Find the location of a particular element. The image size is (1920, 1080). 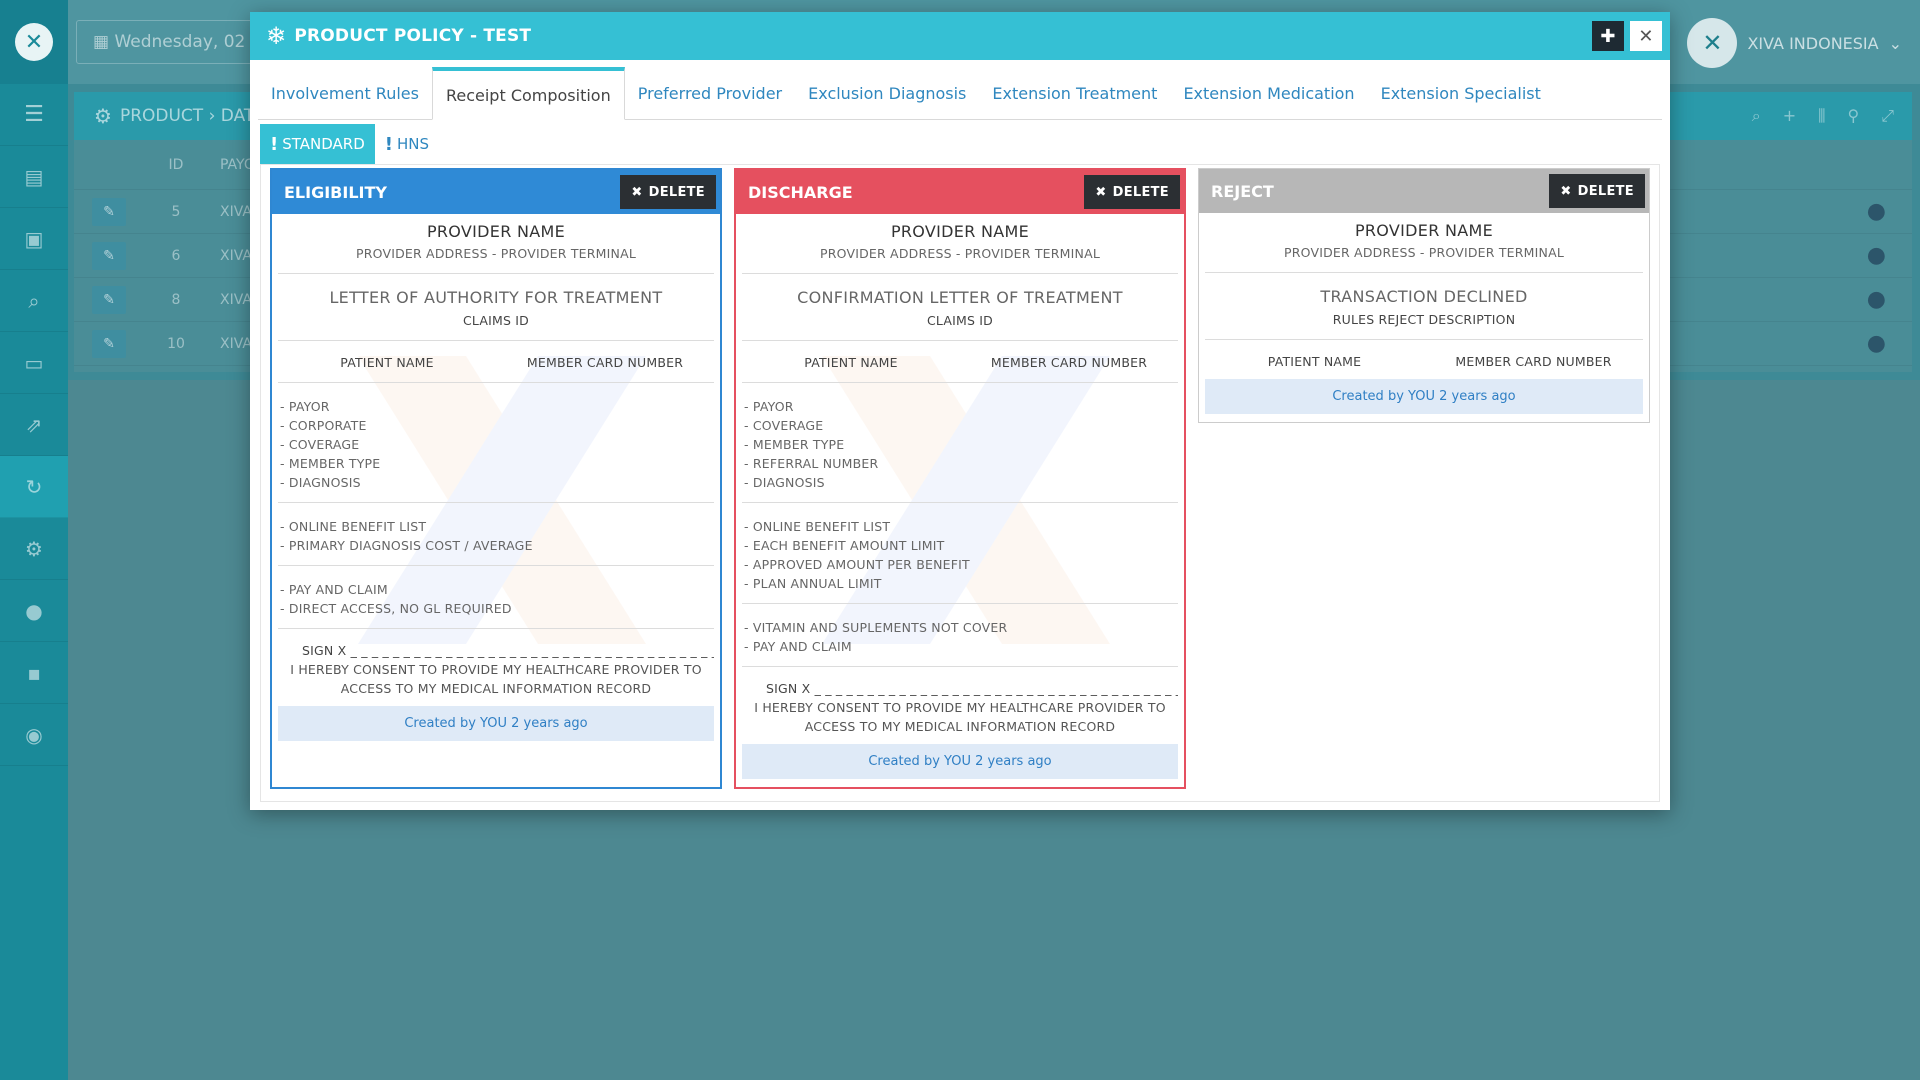

sidebar-item-search: ⌕ is located at coordinates (34, 301).